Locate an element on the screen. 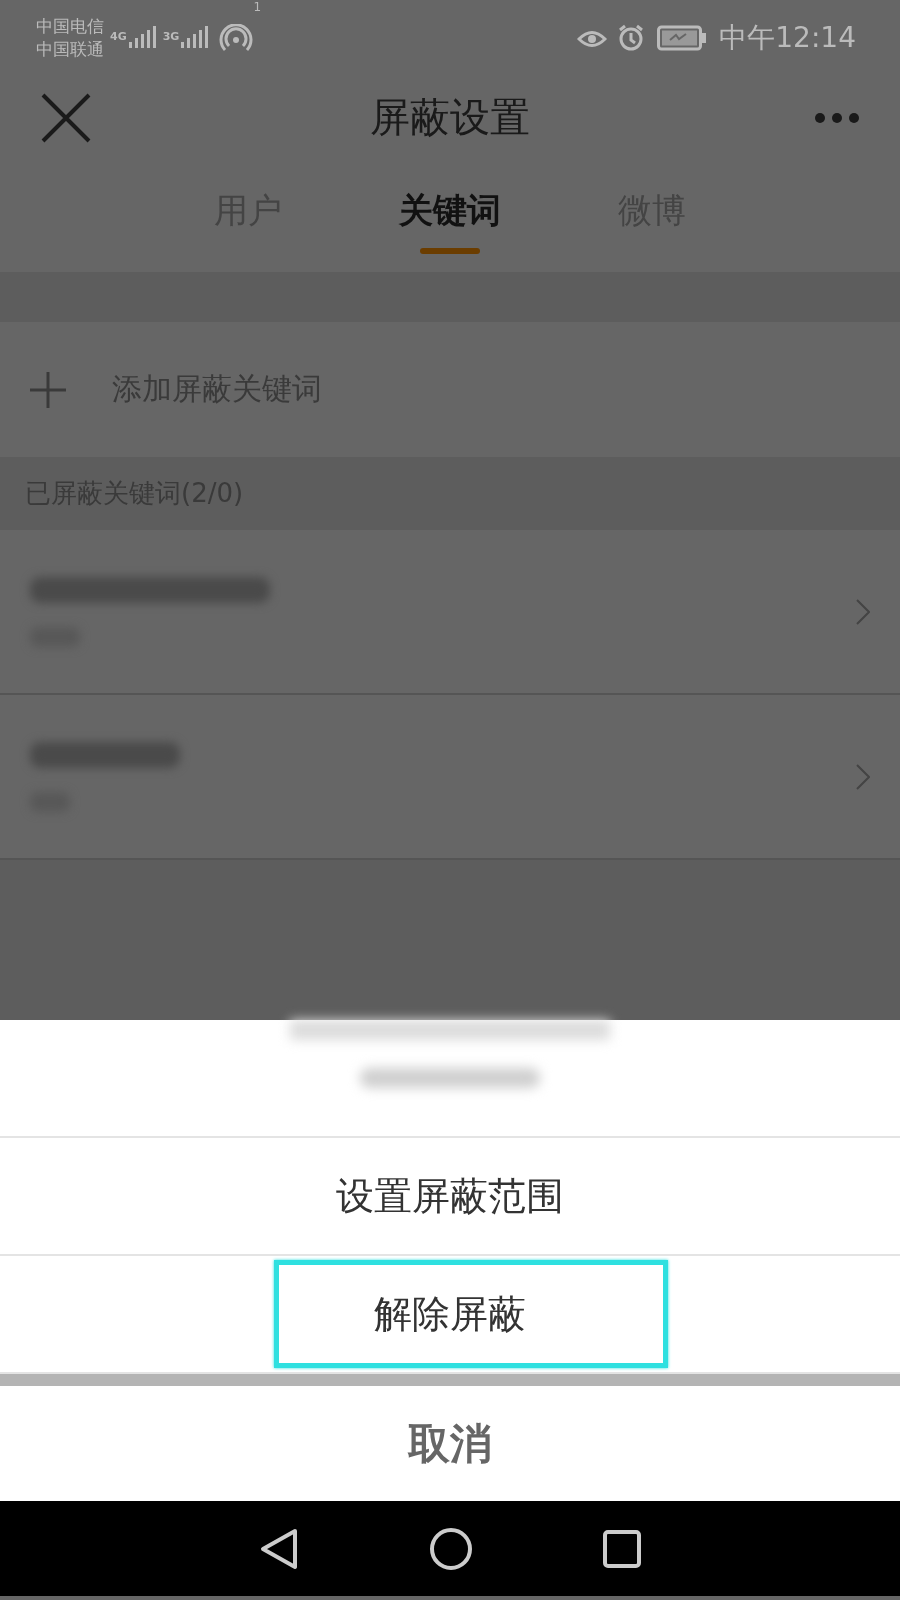 The width and height of the screenshot is (900, 1600). plus-icon is located at coordinates (48, 389).